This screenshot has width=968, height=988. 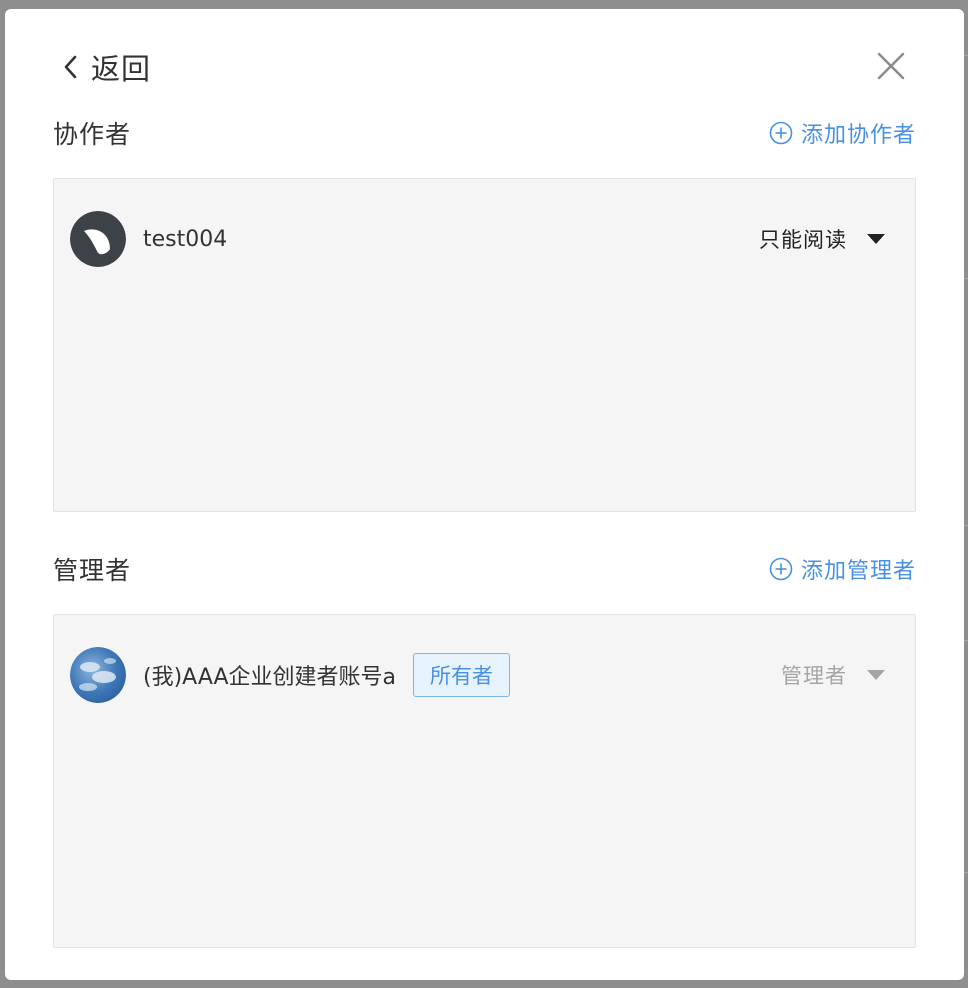 I want to click on close-button, so click(x=891, y=66).